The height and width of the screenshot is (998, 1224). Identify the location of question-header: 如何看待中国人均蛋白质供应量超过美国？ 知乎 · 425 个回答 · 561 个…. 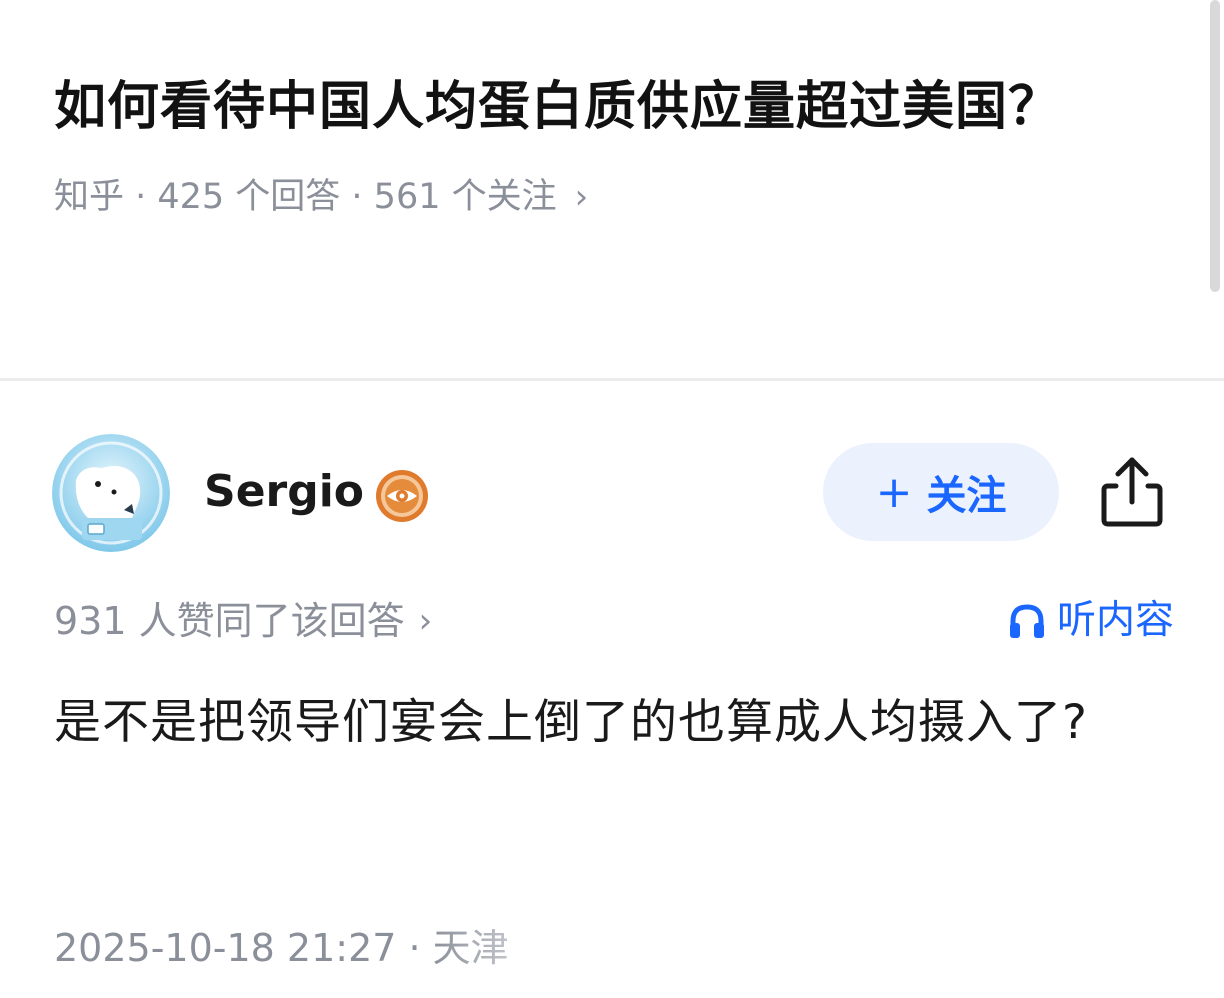
(594, 141).